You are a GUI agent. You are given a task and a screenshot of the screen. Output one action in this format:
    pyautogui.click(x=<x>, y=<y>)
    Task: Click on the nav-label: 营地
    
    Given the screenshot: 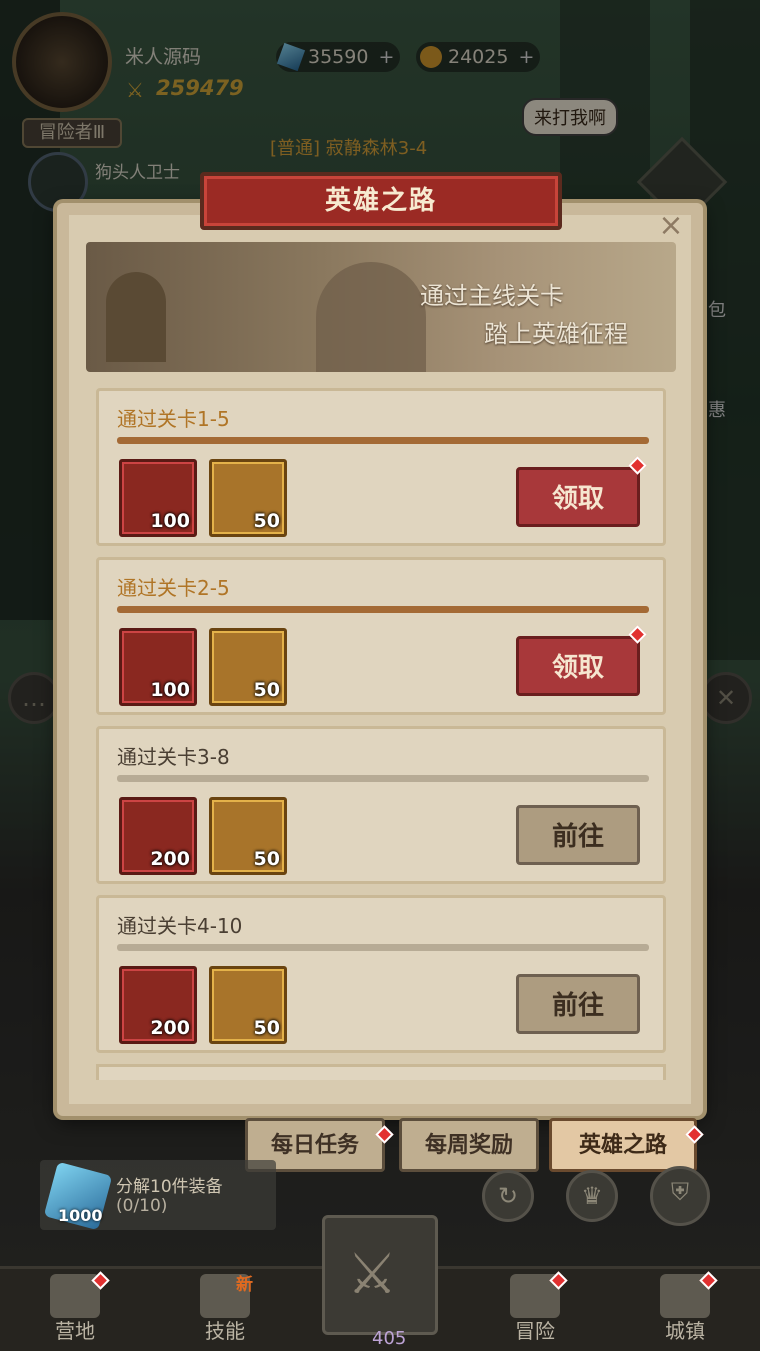 What is the action you would take?
    pyautogui.click(x=75, y=1331)
    